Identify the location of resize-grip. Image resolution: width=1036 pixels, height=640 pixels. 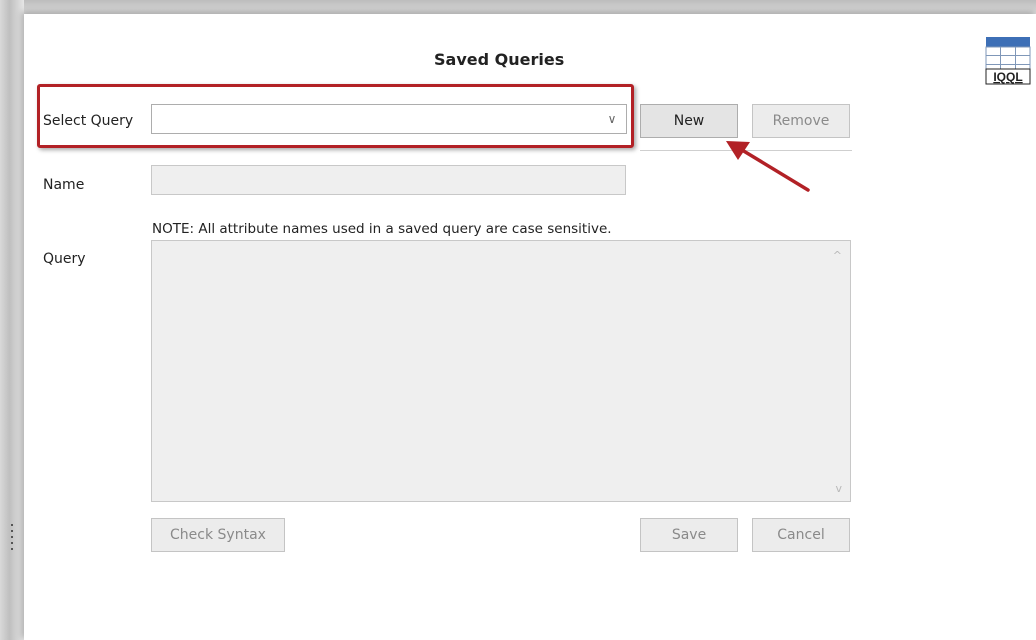
(12, 537).